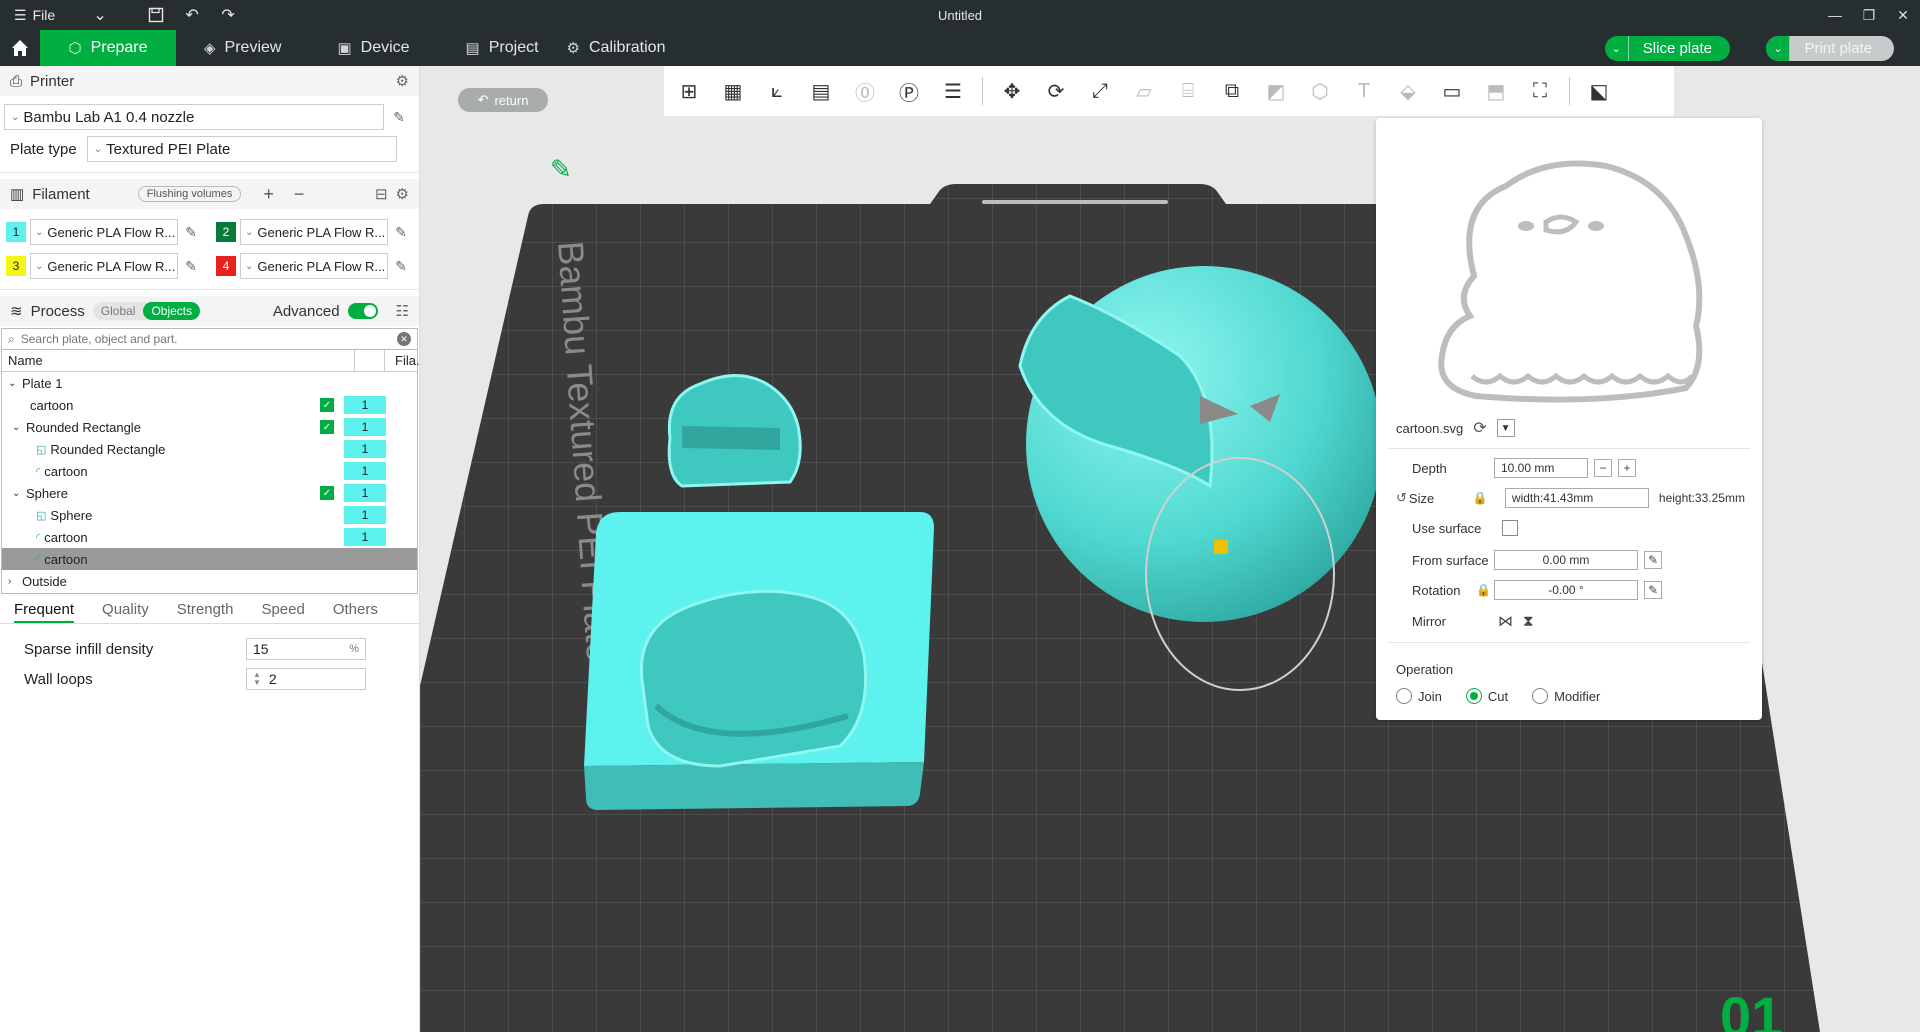 Image resolution: width=1920 pixels, height=1032 pixels. I want to click on width-input: width:41.43mm, so click(1576, 498).